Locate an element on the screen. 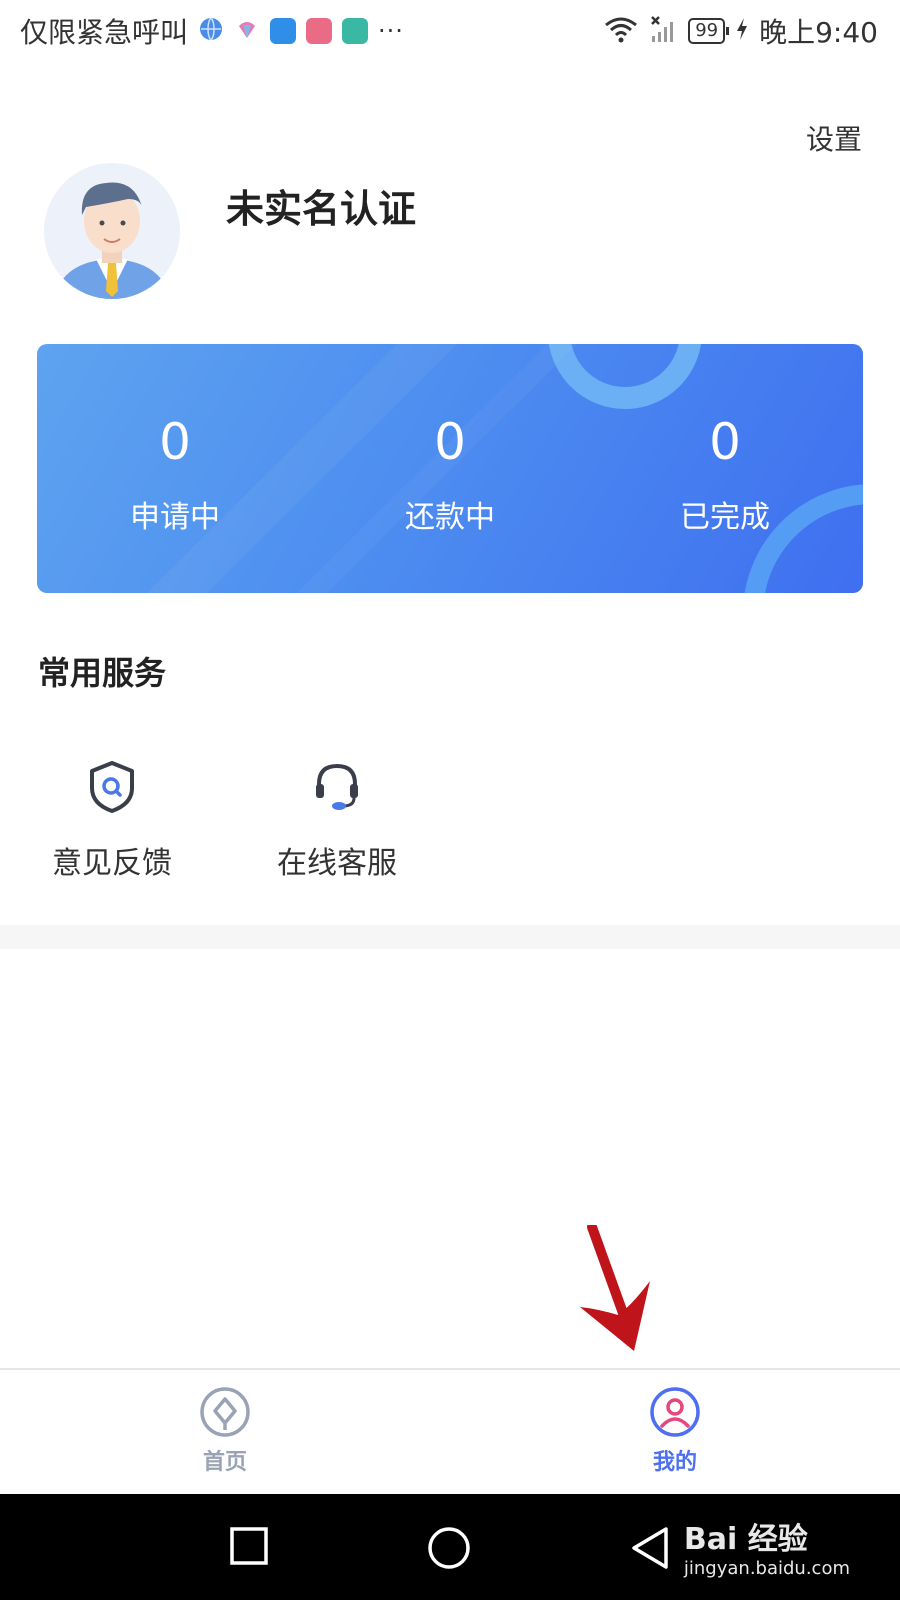 Image resolution: width=900 pixels, height=1600 pixels. carrier-text: 仅限紧急呼叫 is located at coordinates (104, 32).